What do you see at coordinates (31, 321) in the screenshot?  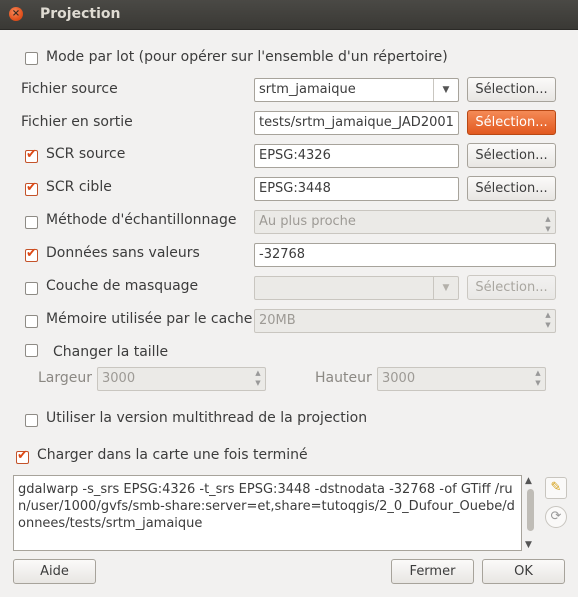 I see `cache-memory-checkbox` at bounding box center [31, 321].